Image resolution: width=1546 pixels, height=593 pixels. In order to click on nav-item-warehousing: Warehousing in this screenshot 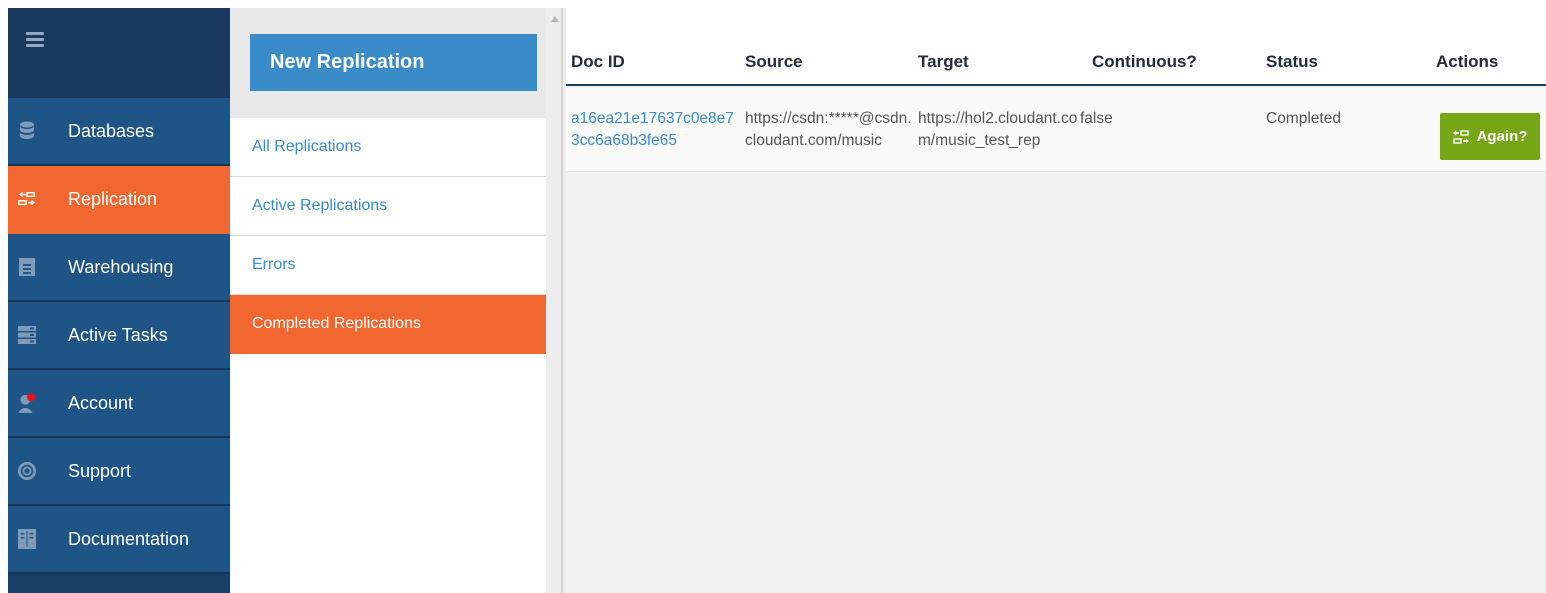, I will do `click(119, 268)`.